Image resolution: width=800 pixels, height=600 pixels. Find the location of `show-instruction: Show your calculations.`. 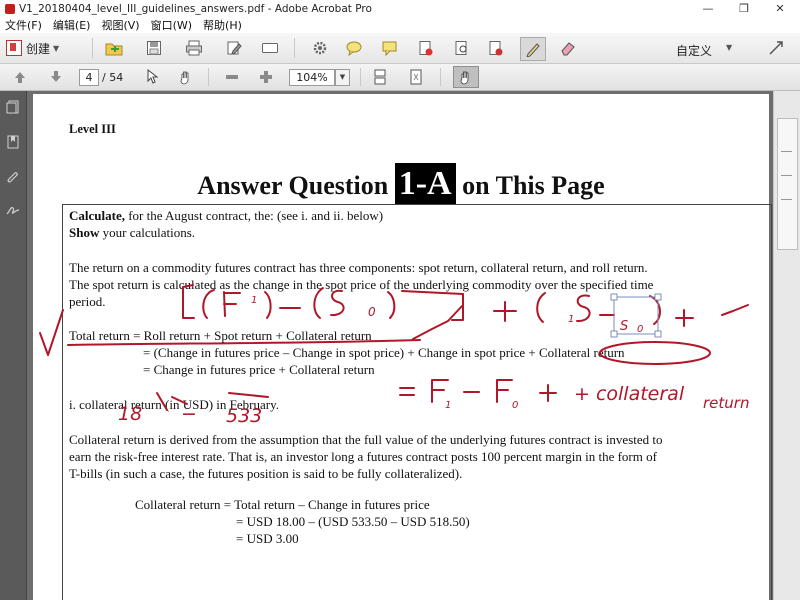

show-instruction: Show your calculations. is located at coordinates (132, 232).